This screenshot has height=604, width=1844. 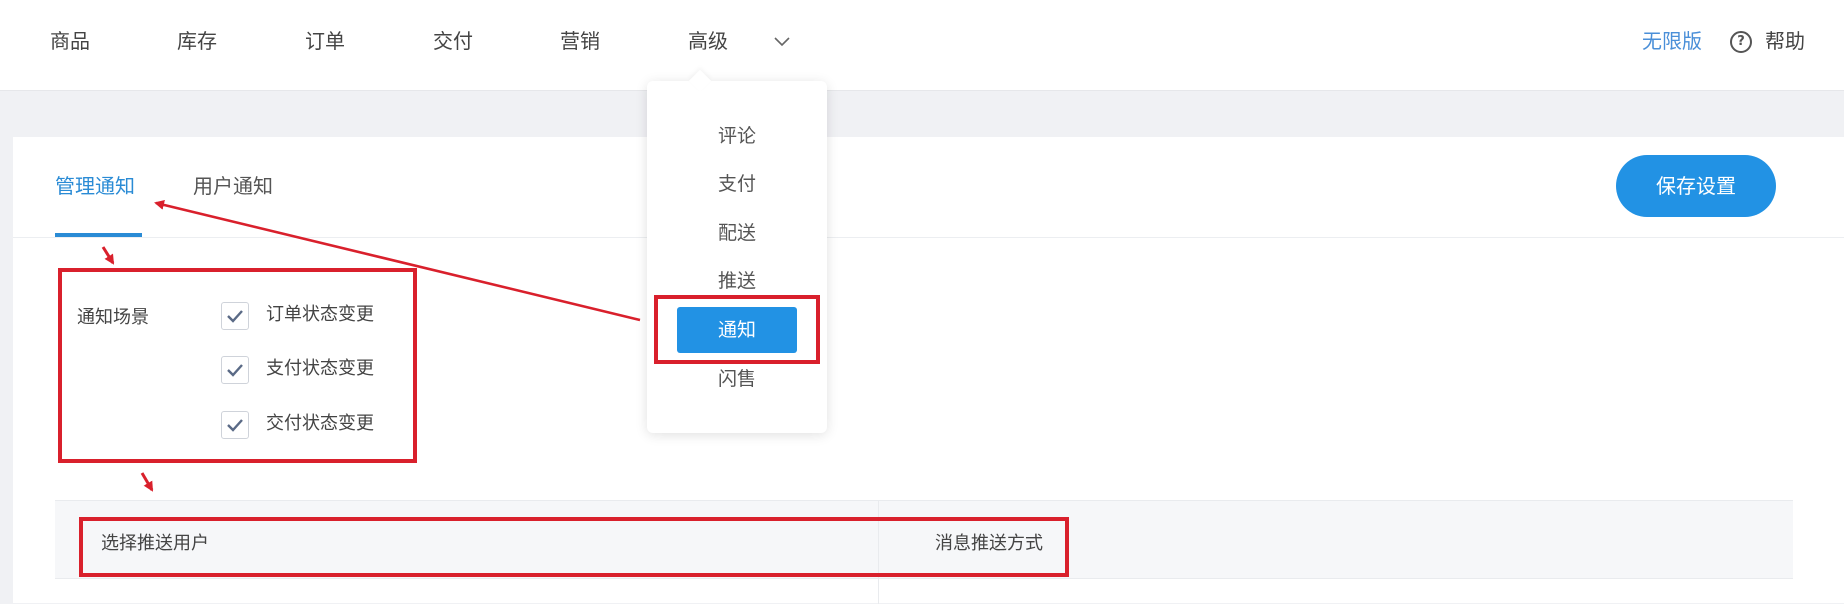 What do you see at coordinates (397, 261) in the screenshot?
I see `arrow-to-admin-tab` at bounding box center [397, 261].